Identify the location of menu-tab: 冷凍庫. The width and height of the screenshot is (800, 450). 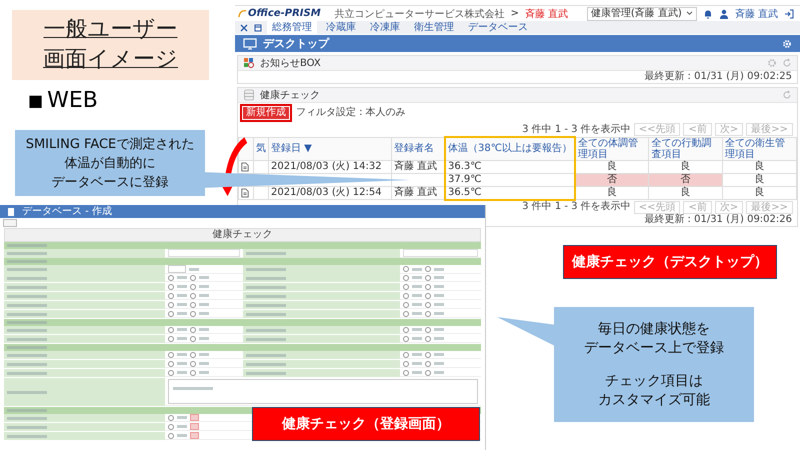
(385, 27).